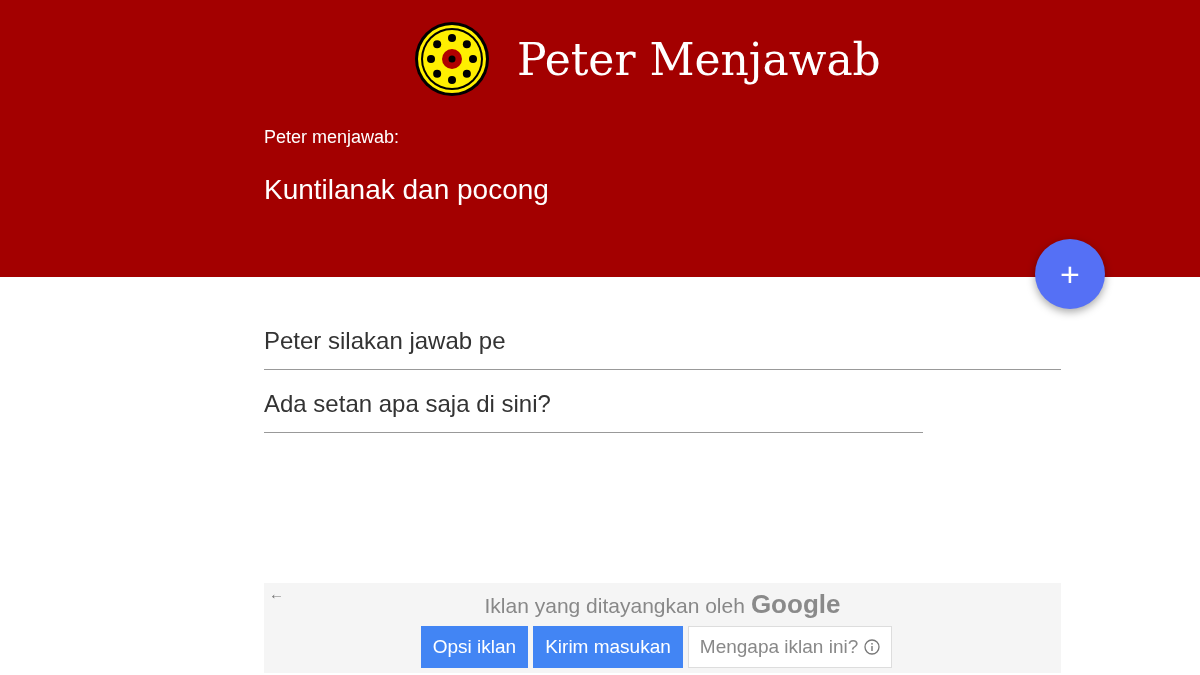  I want to click on info-icon, so click(872, 647).